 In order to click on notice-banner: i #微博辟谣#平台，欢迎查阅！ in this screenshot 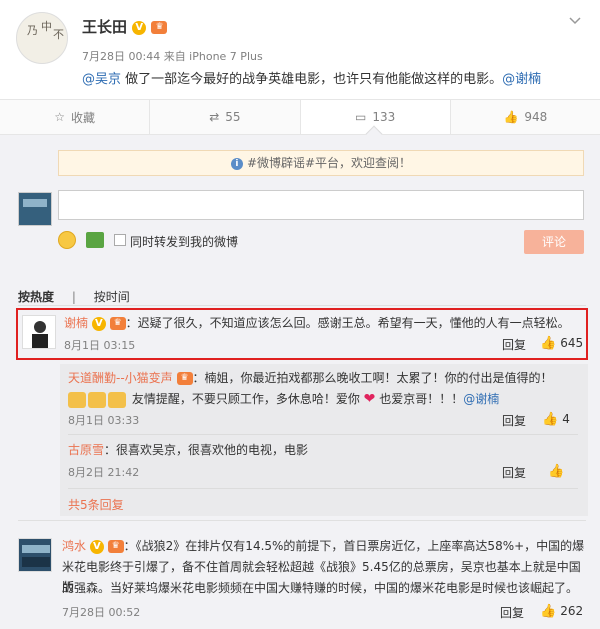, I will do `click(321, 163)`.